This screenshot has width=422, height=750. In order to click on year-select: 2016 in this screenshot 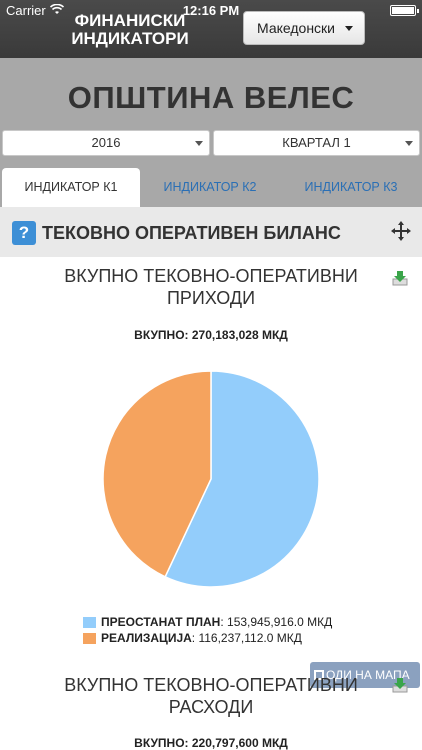, I will do `click(106, 143)`.